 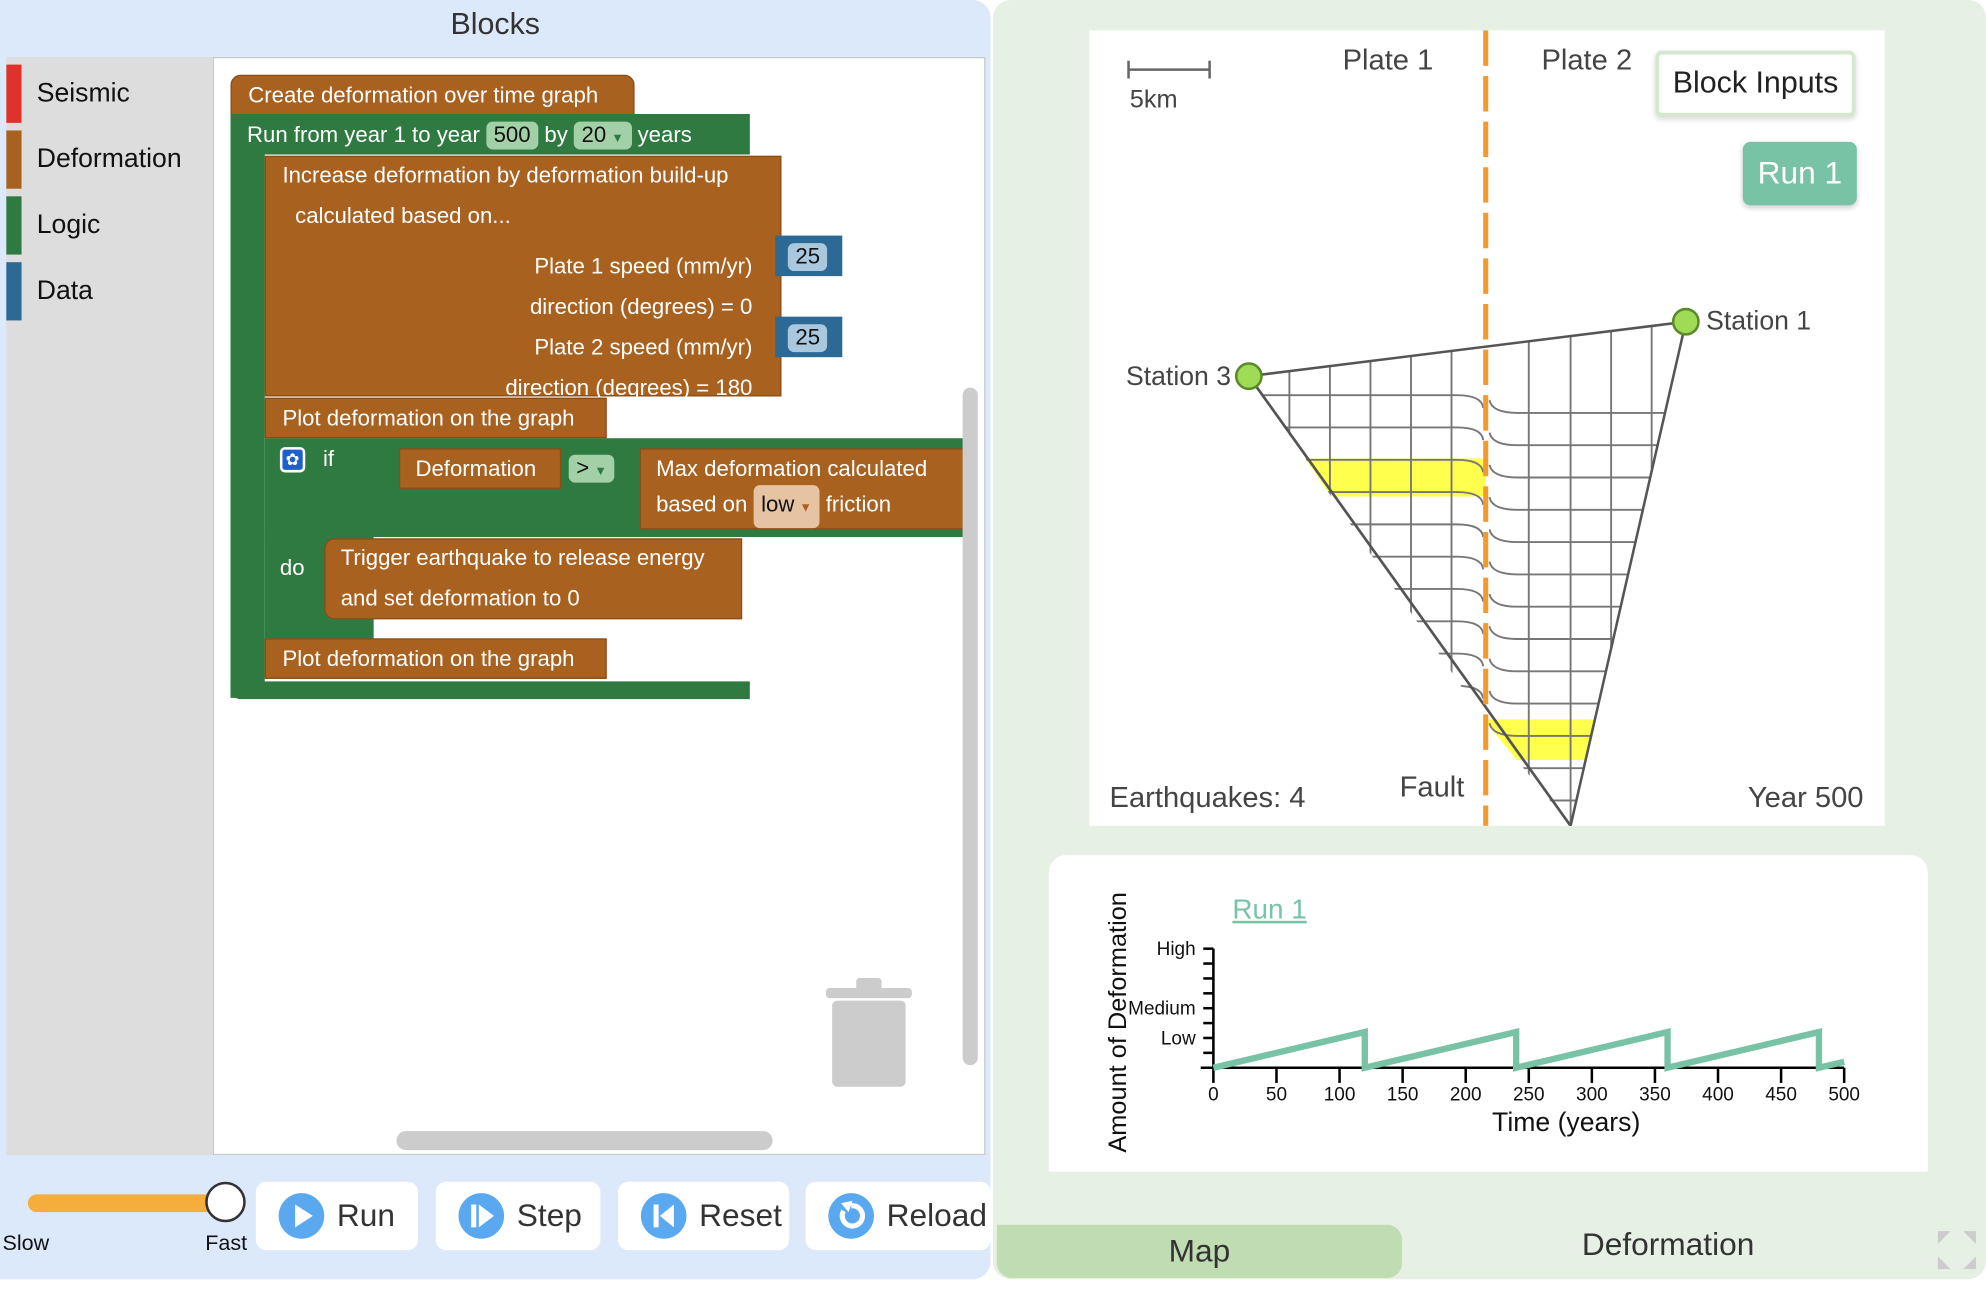 I want to click on plate2-speed-block: 25, so click(x=809, y=337).